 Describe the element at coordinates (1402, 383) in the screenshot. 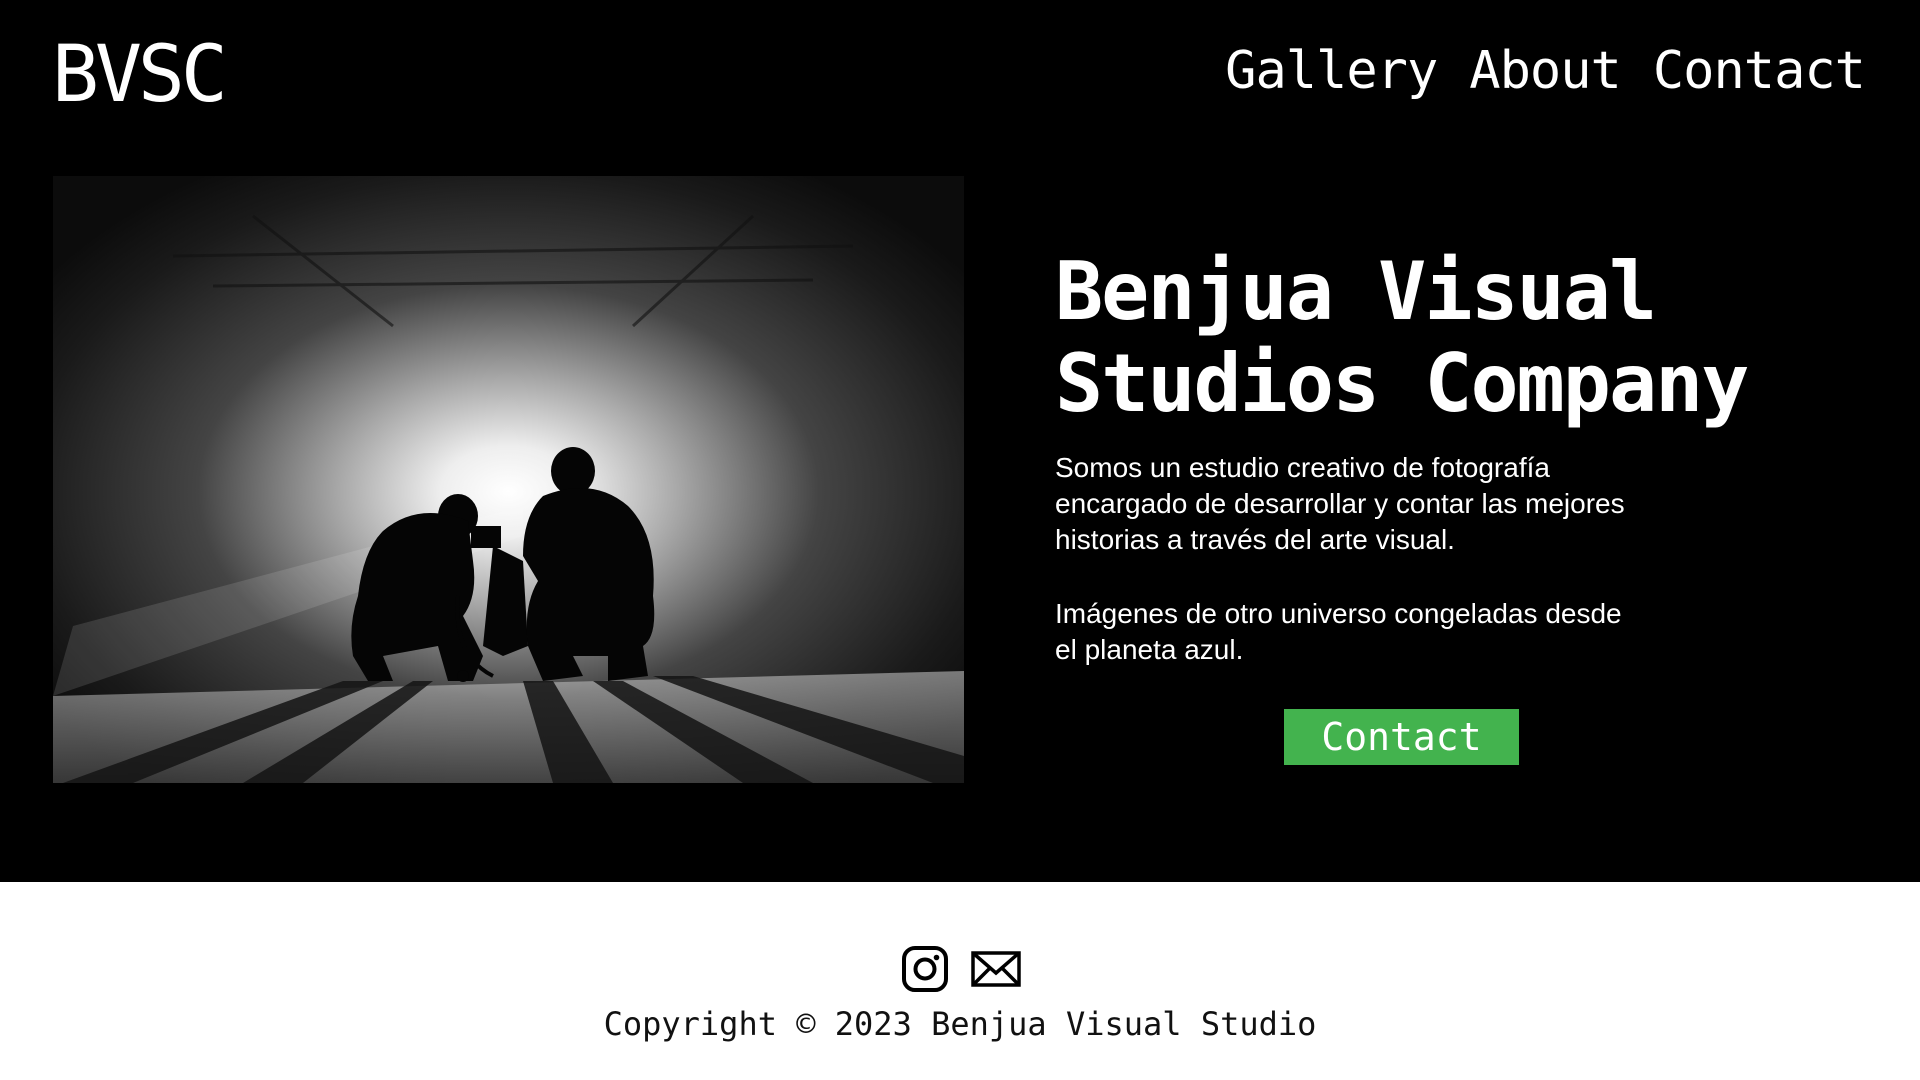

I see `hero-title-line-2: Studios Company` at that location.